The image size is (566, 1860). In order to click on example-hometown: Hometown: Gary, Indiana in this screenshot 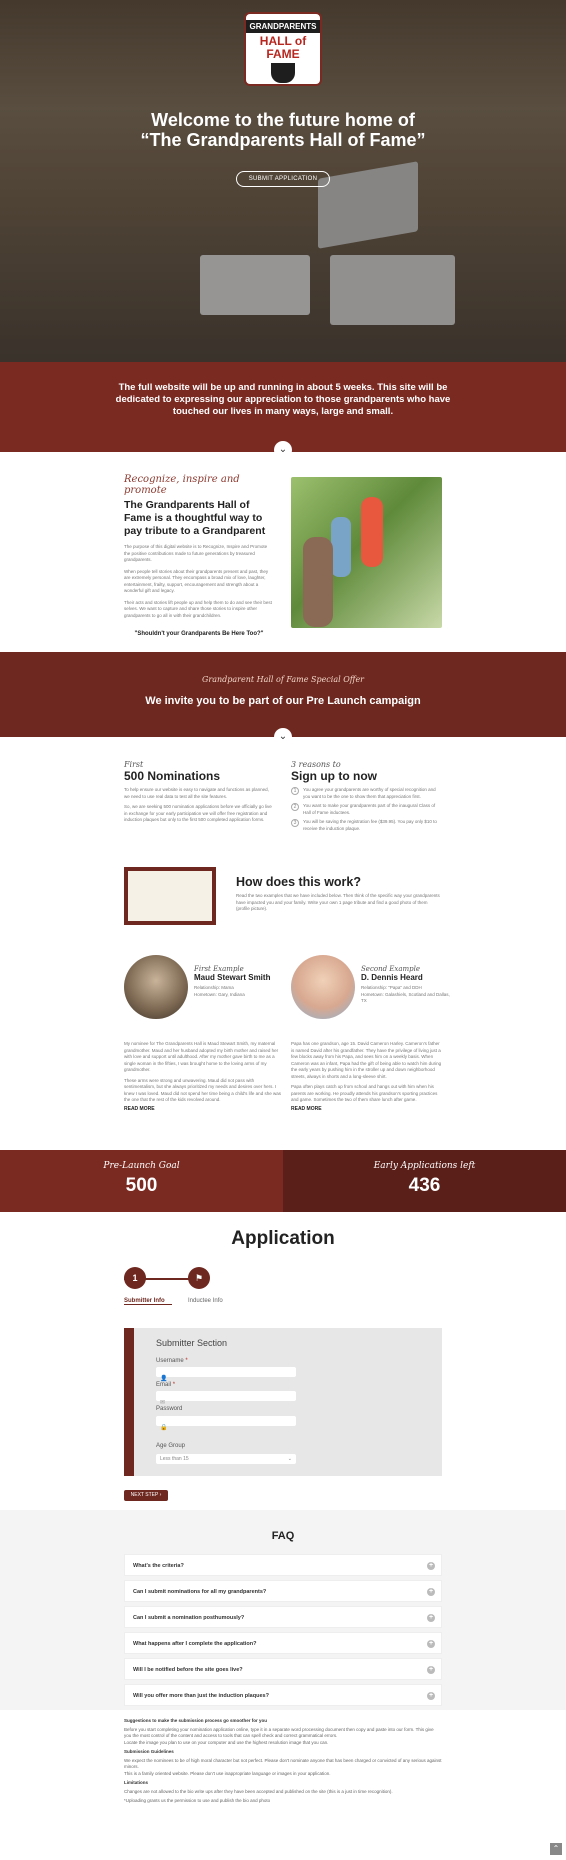, I will do `click(219, 994)`.